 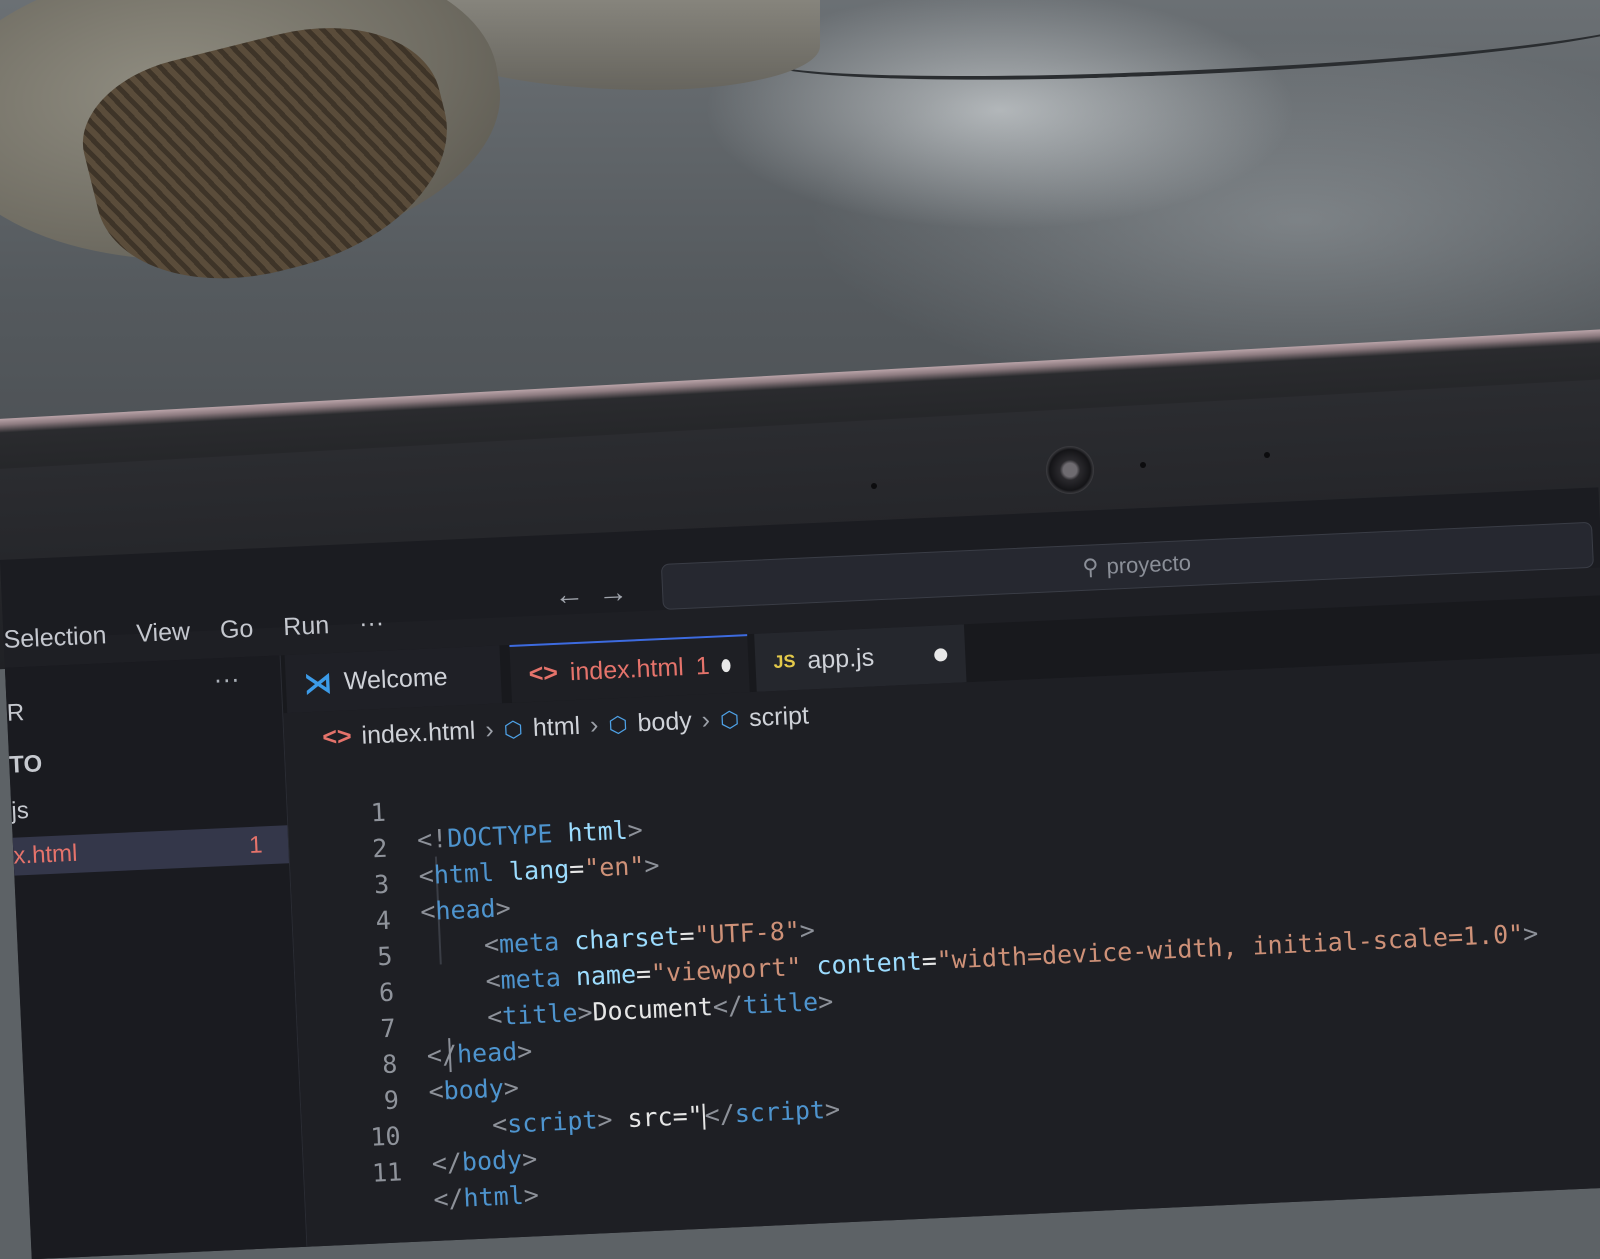 What do you see at coordinates (1070, 470) in the screenshot?
I see `webcam` at bounding box center [1070, 470].